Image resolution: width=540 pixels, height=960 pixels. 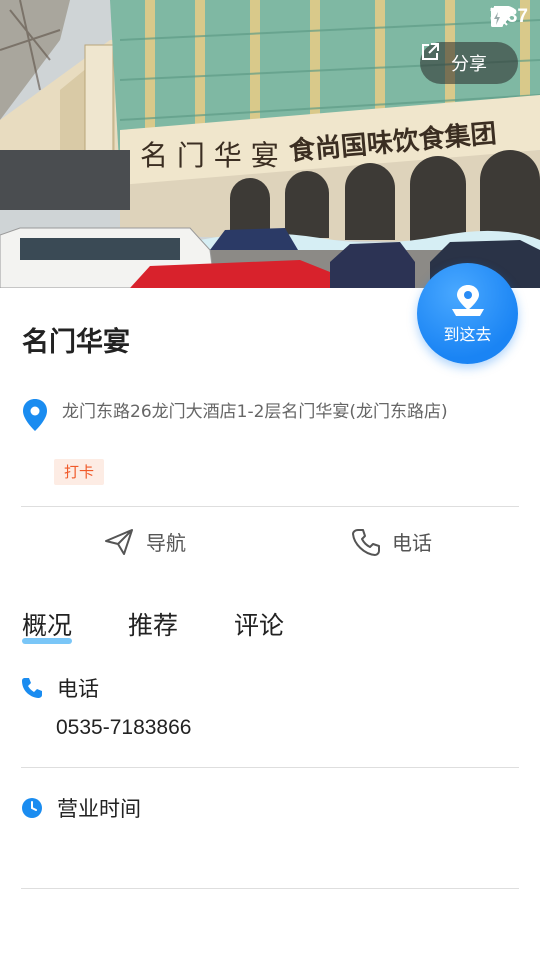 I want to click on address-row: 龙门东路26龙门大酒店1-2层名门华宴(龙门东路店), so click(x=272, y=415).